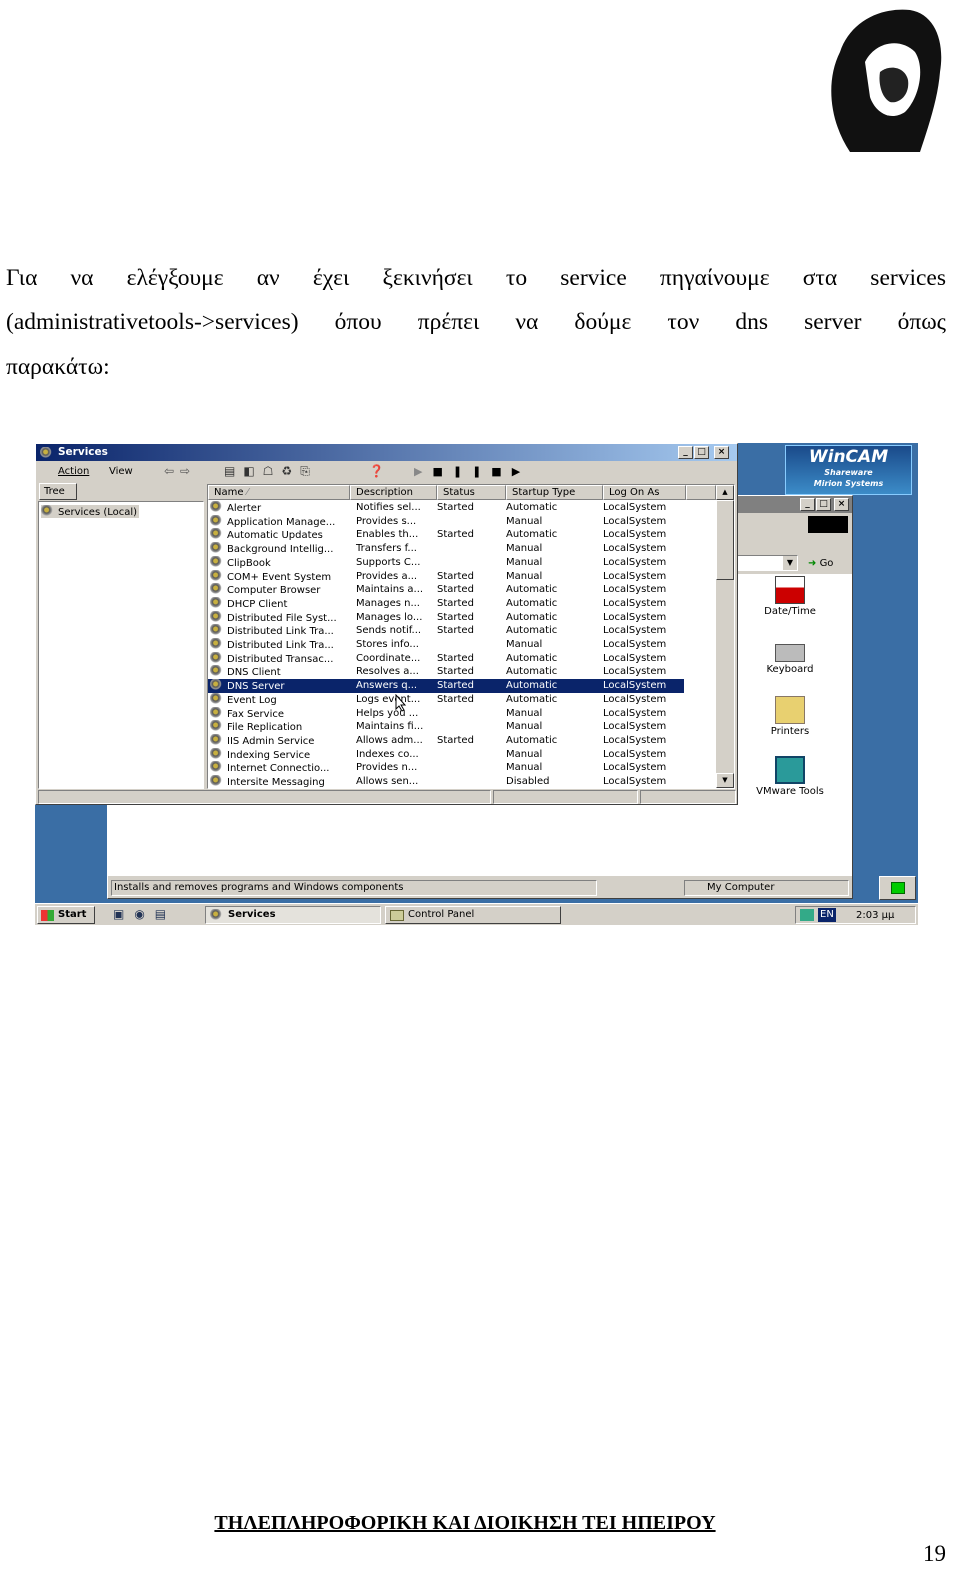 The height and width of the screenshot is (1589, 960). What do you see at coordinates (790, 655) in the screenshot?
I see `keyboard-item: Keyboard` at bounding box center [790, 655].